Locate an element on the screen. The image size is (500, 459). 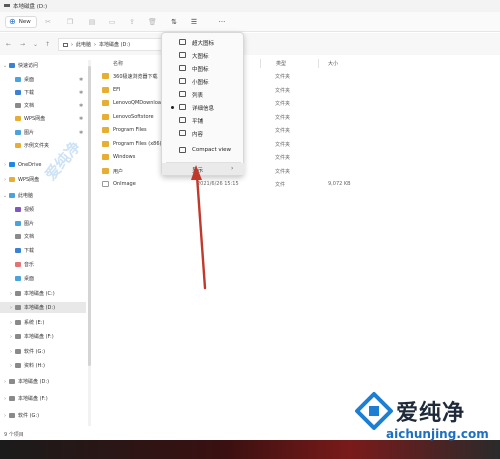
sidebar-item: WPS网盘 ✱ is located at coordinates (43, 118).